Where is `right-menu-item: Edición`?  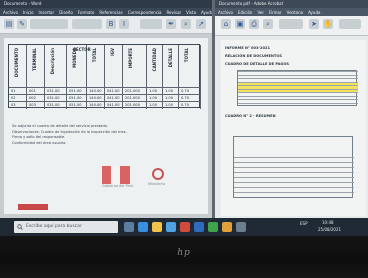 right-menu-item: Edición is located at coordinates (245, 12).